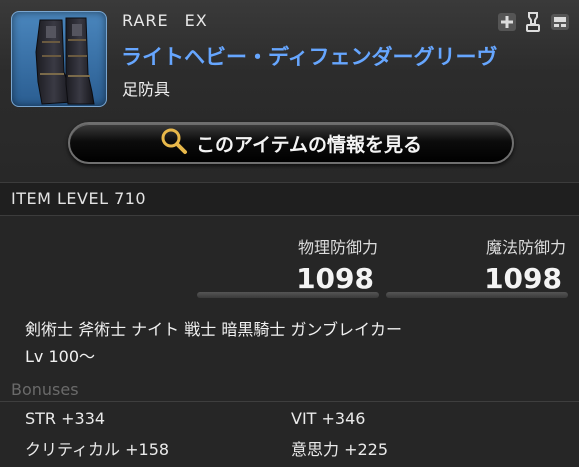  I want to click on item-name: ライトヘビー・ディフェンダーグリーヴ, so click(309, 57).